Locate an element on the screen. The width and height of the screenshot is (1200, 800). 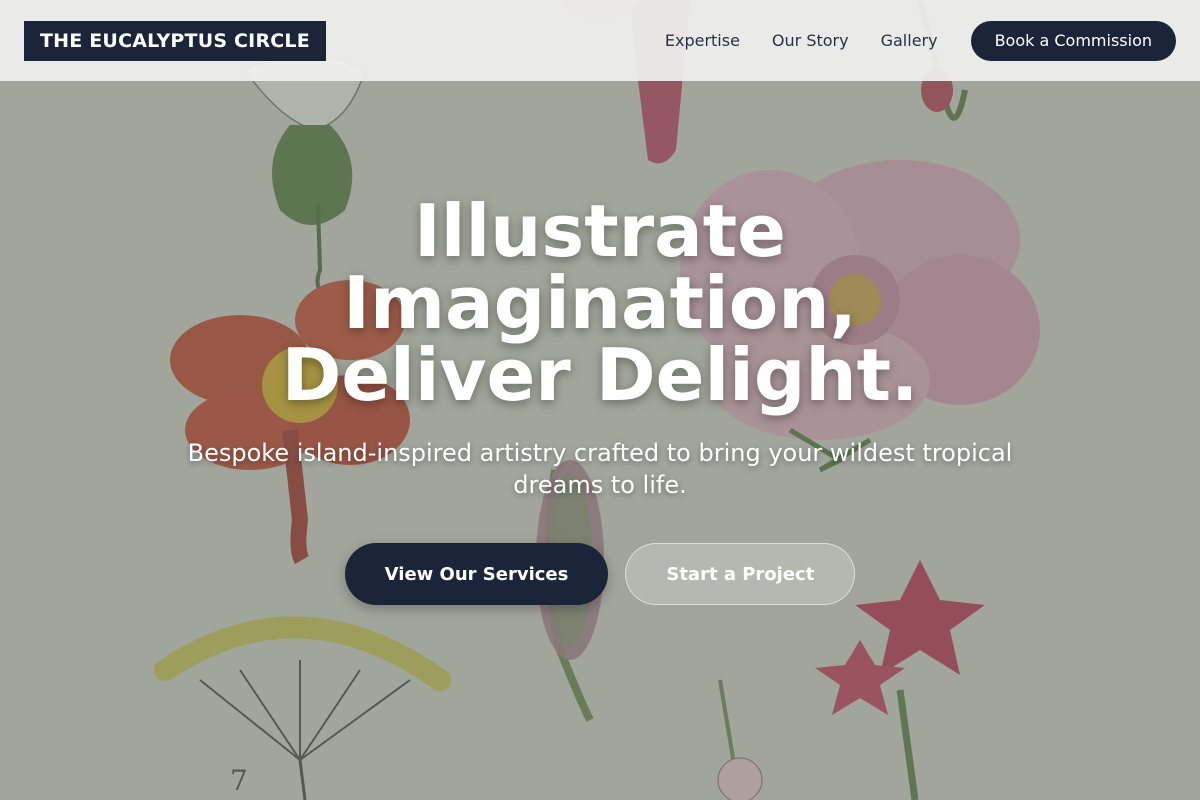
book-commission-button: Book a Commission is located at coordinates (1073, 40).